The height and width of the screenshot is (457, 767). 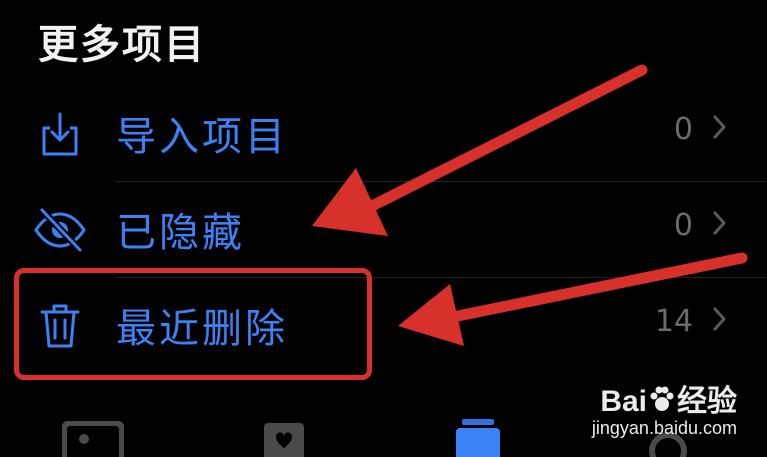 What do you see at coordinates (662, 398) in the screenshot?
I see `paw-logo-icon` at bounding box center [662, 398].